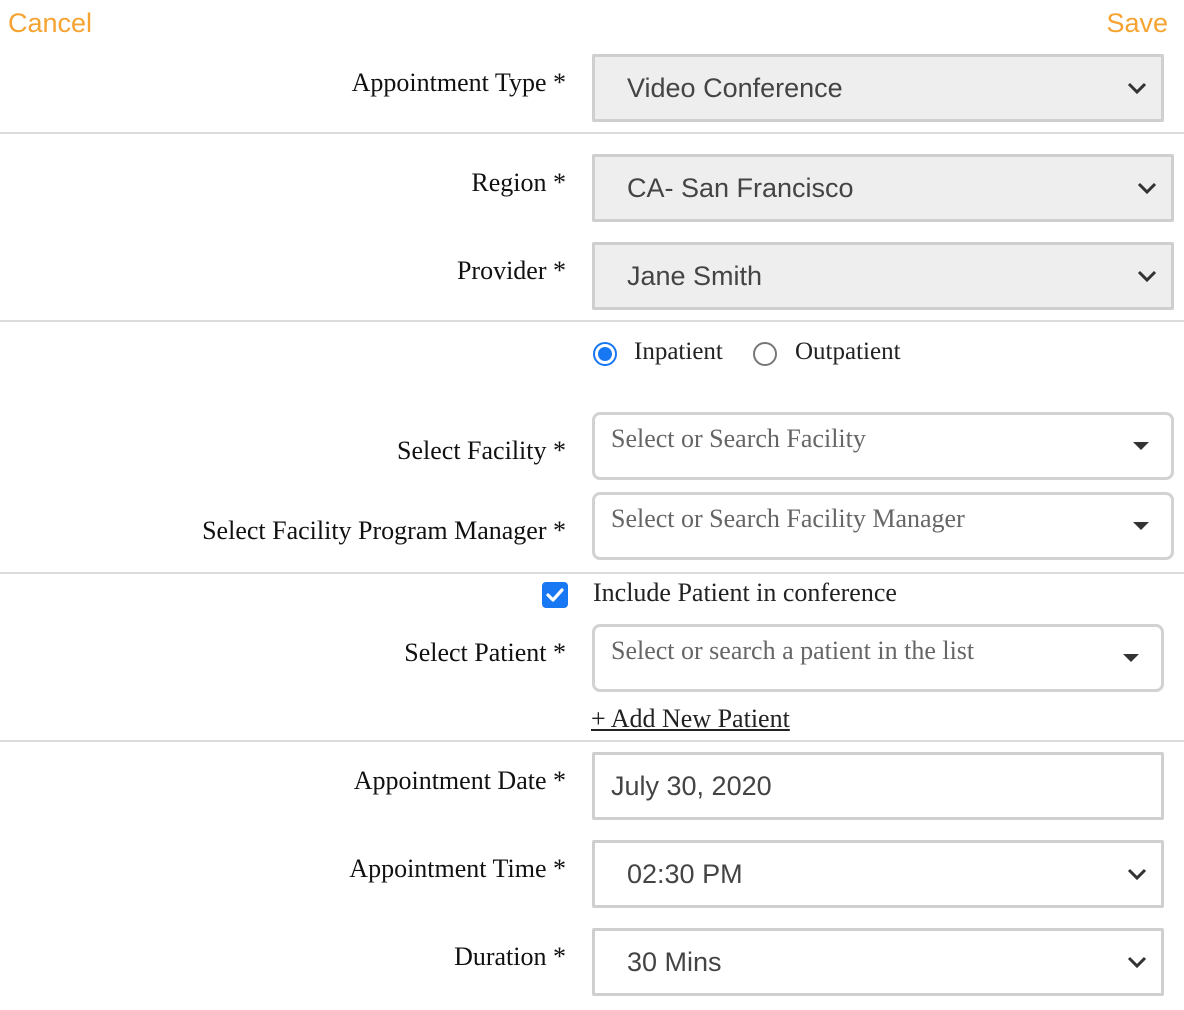  I want to click on patient-placeholder: Select or search a patient in the list, so click(793, 650).